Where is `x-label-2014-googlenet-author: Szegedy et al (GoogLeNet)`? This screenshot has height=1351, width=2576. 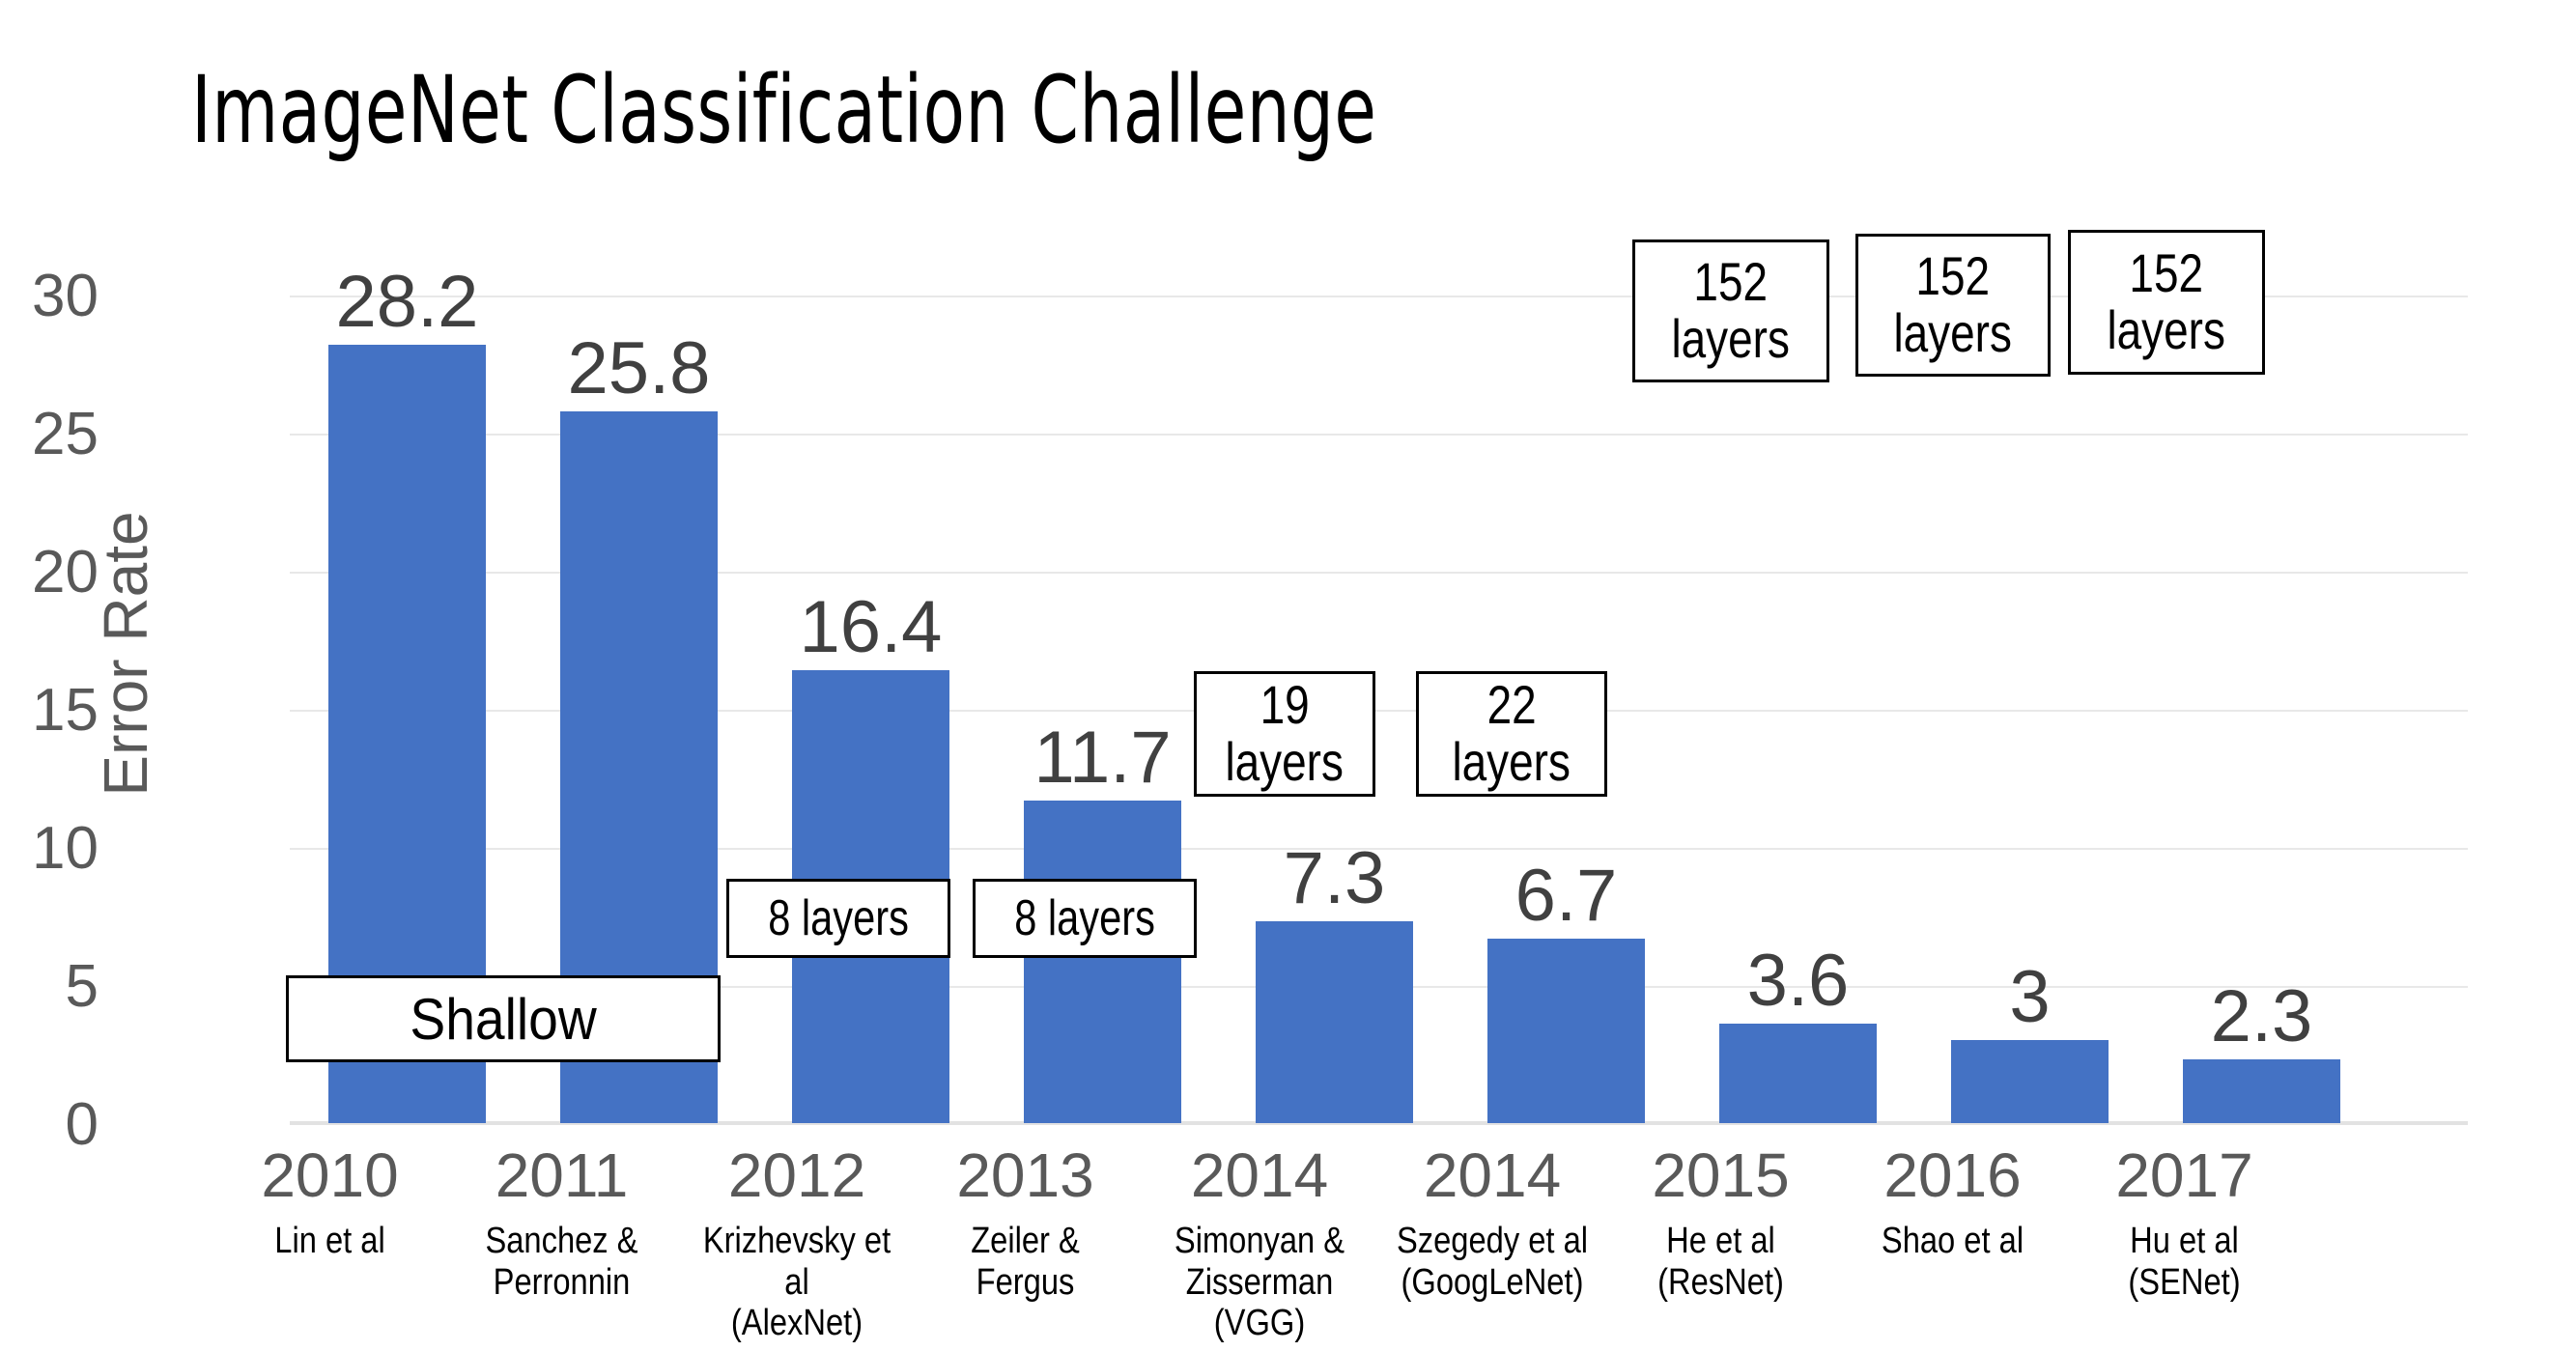 x-label-2014-googlenet-author: Szegedy et al (GoogLeNet) is located at coordinates (1492, 1262).